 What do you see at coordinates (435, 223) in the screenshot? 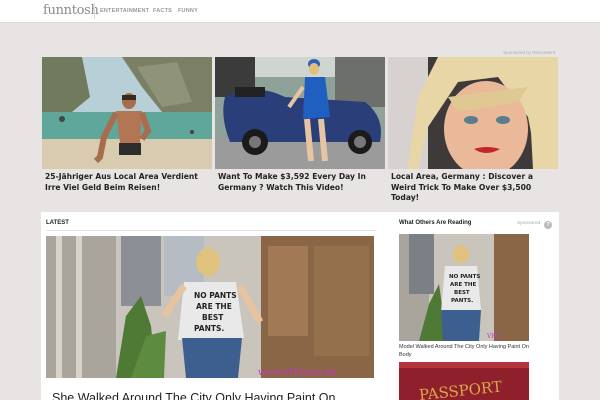
I see `aside-title: What Others Are Reading` at bounding box center [435, 223].